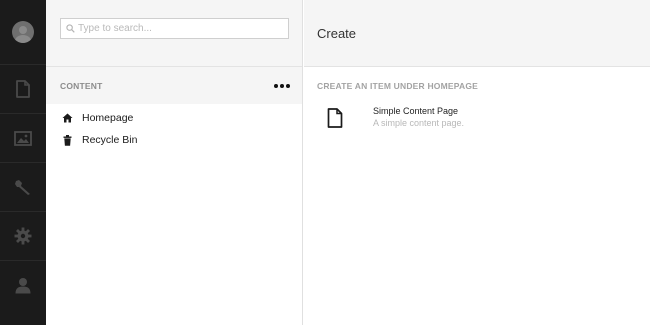 This screenshot has height=325, width=650. Describe the element at coordinates (398, 86) in the screenshot. I see `create-subheading: CREATE AN ITEM UNDER HOMEPAGE` at that location.